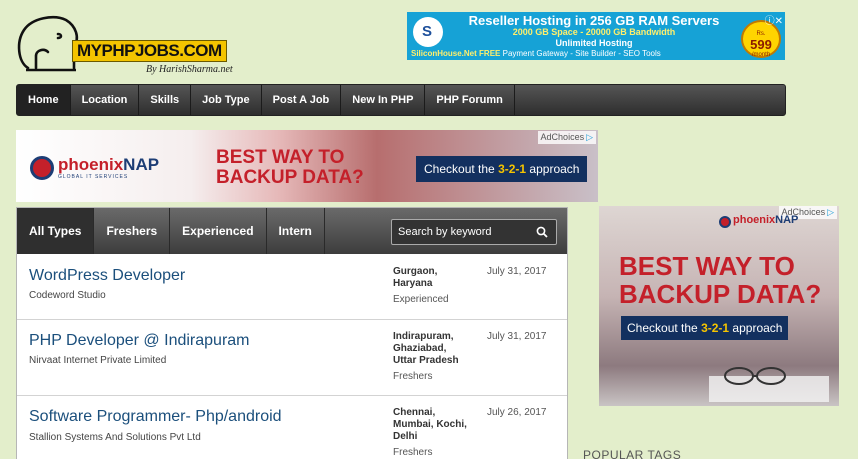 The image size is (858, 459). What do you see at coordinates (420, 348) in the screenshot?
I see `location-line: Ghaziabad,` at bounding box center [420, 348].